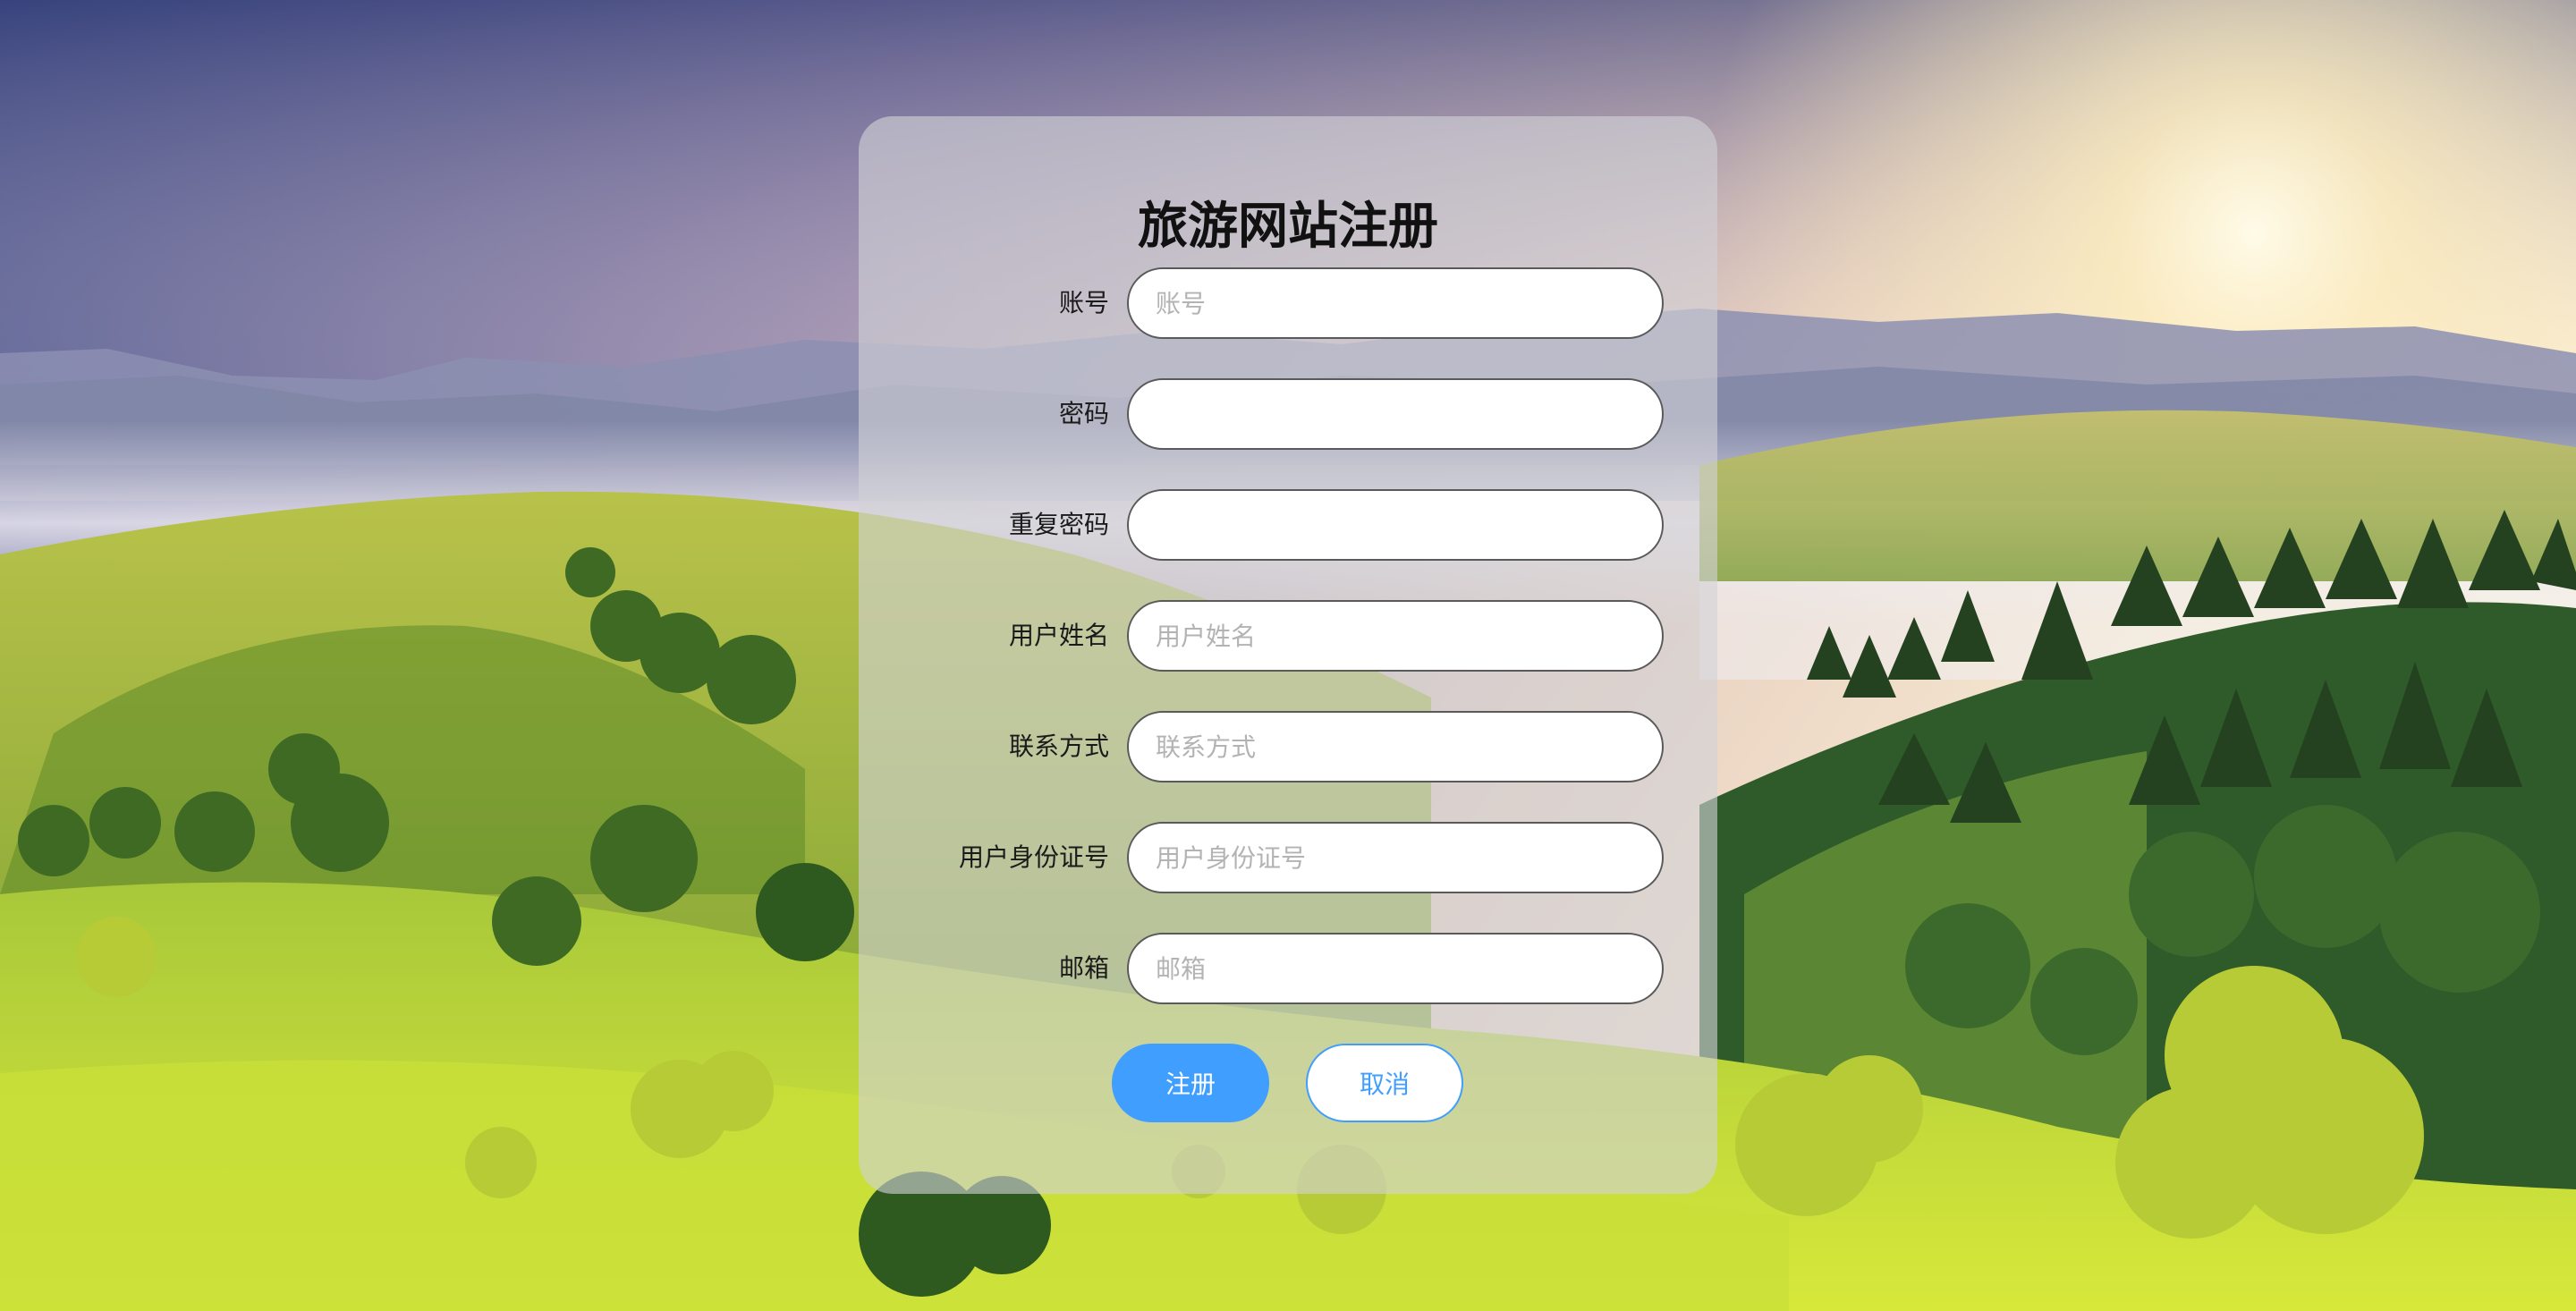 The width and height of the screenshot is (2576, 1311). I want to click on user-name-row: 用户姓名, so click(1288, 636).